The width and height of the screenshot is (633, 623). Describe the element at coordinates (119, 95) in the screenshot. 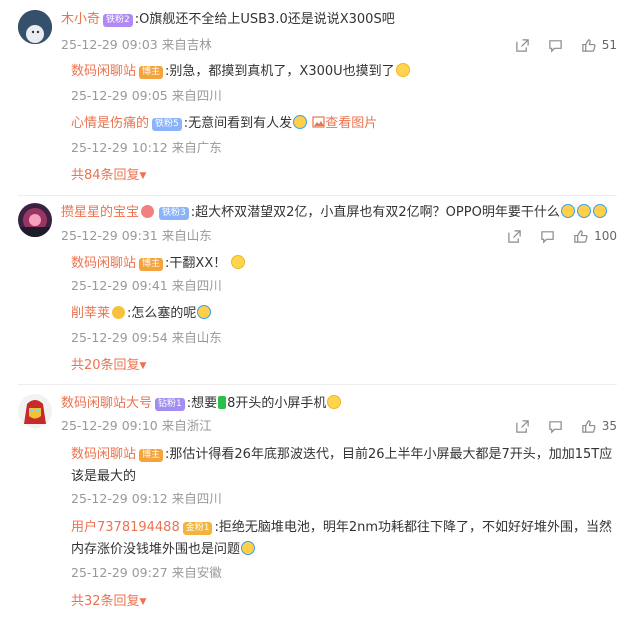

I see `reply-time: 25-12-29 09:05` at that location.